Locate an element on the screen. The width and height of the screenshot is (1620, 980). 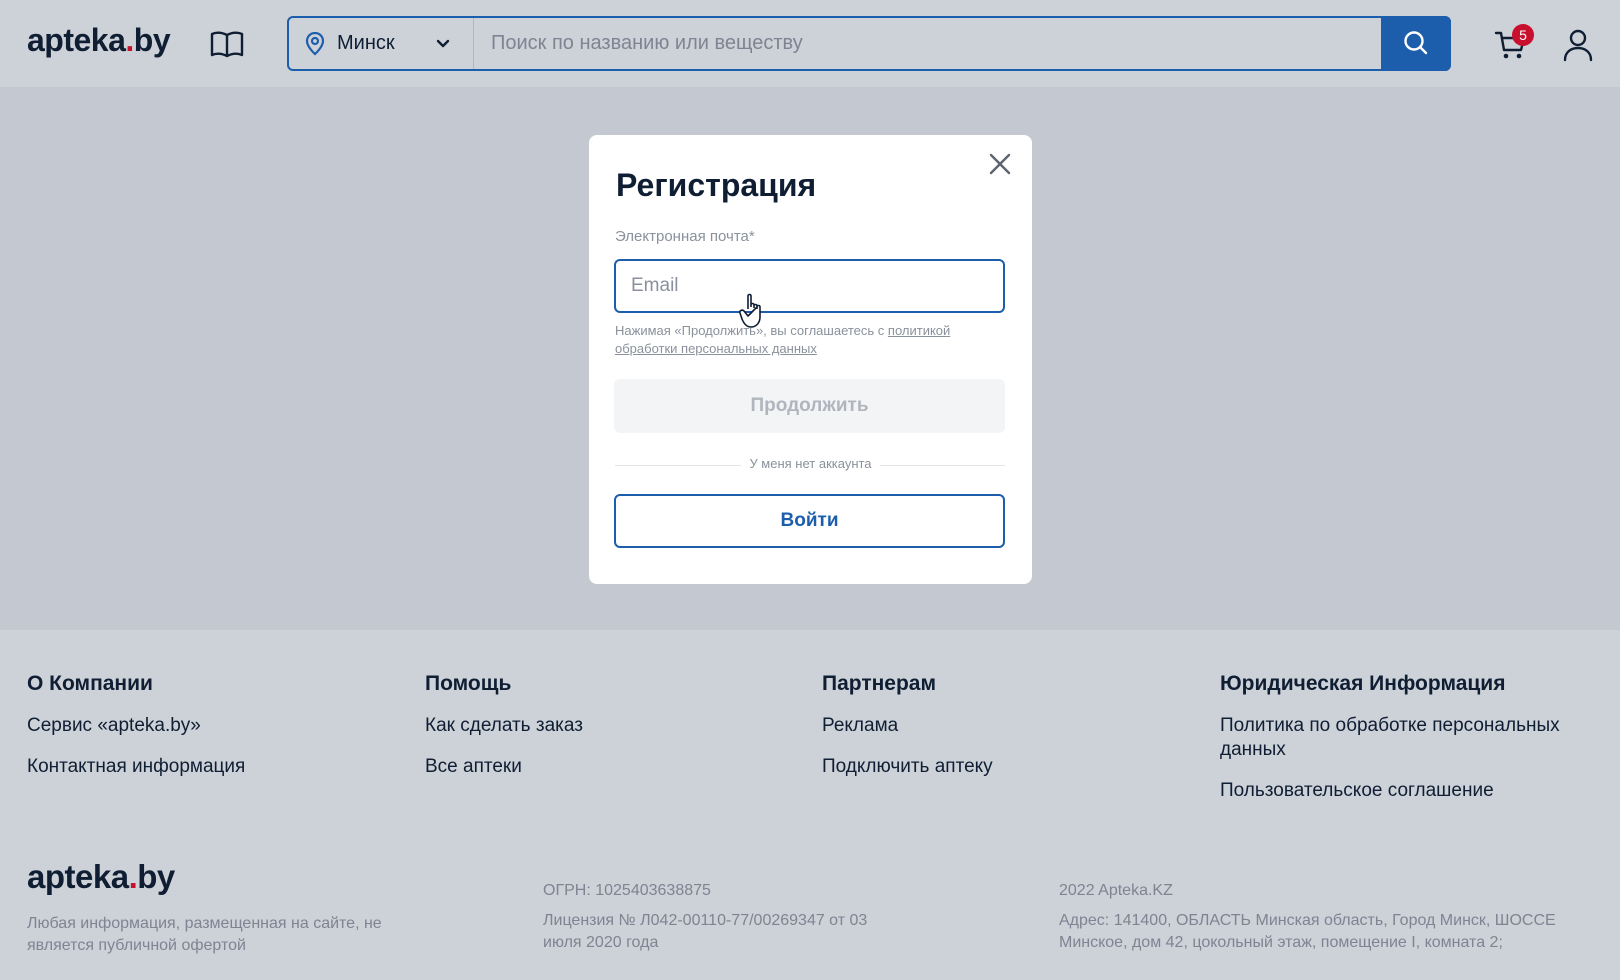
search-icon is located at coordinates (1416, 43).